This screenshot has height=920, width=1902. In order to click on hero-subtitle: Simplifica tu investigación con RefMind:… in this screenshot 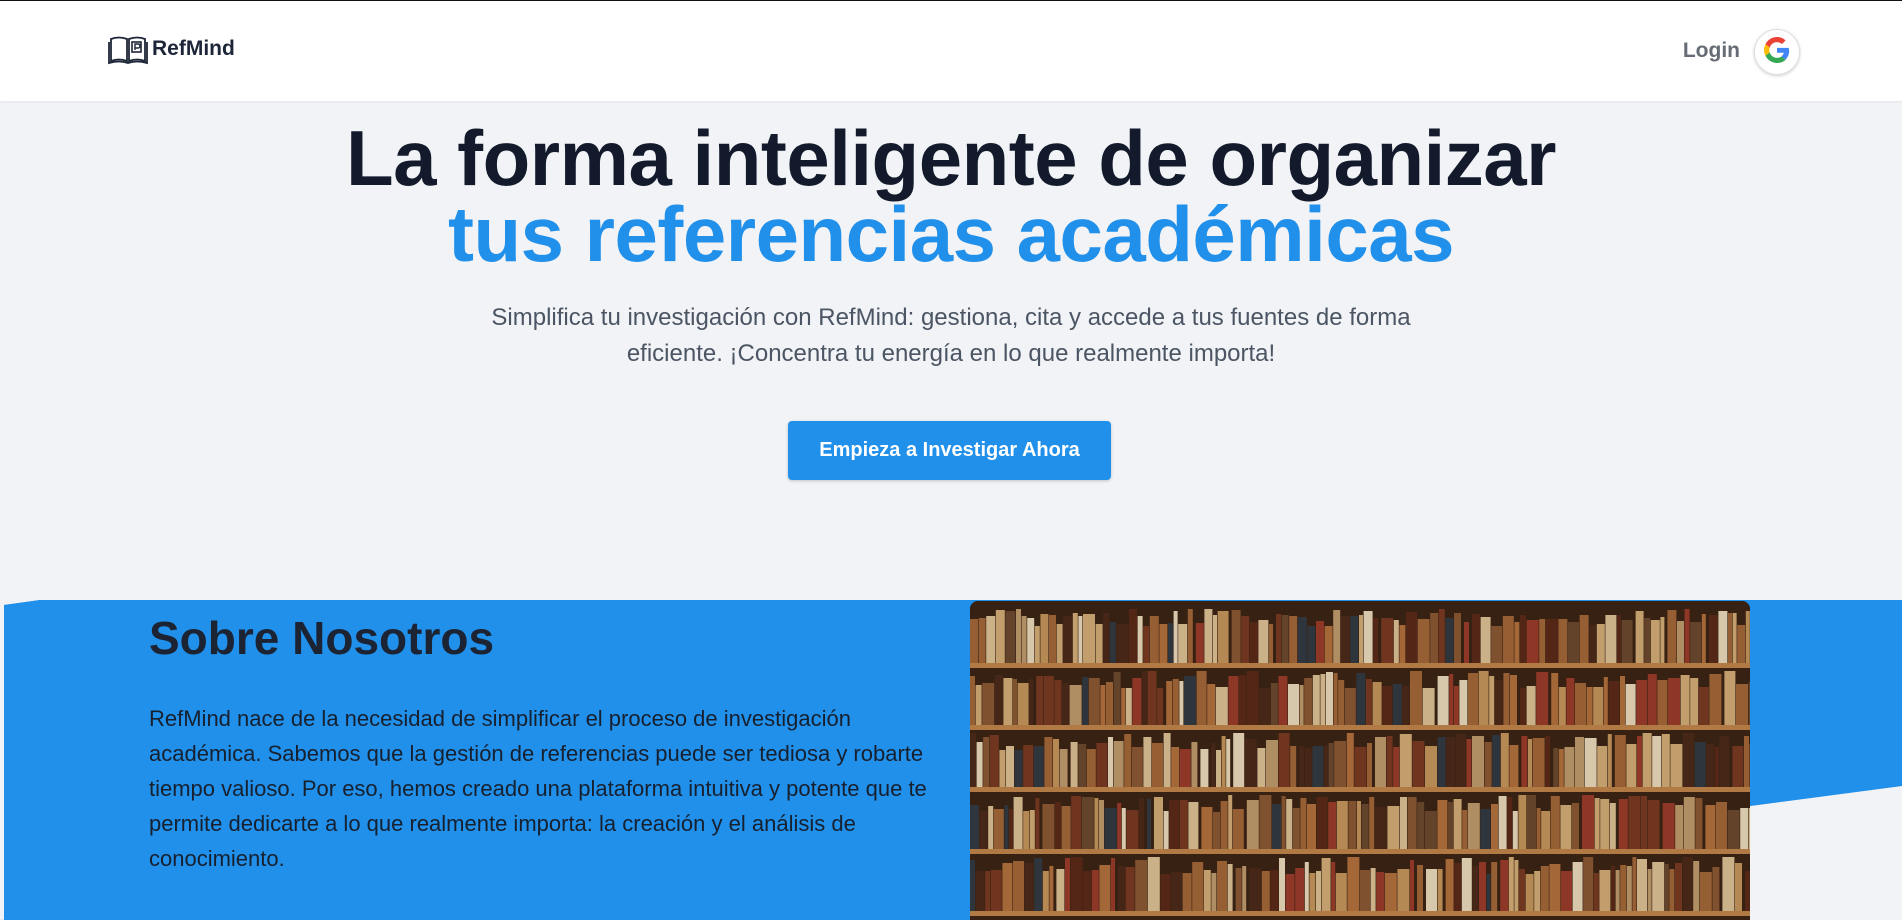, I will do `click(951, 335)`.